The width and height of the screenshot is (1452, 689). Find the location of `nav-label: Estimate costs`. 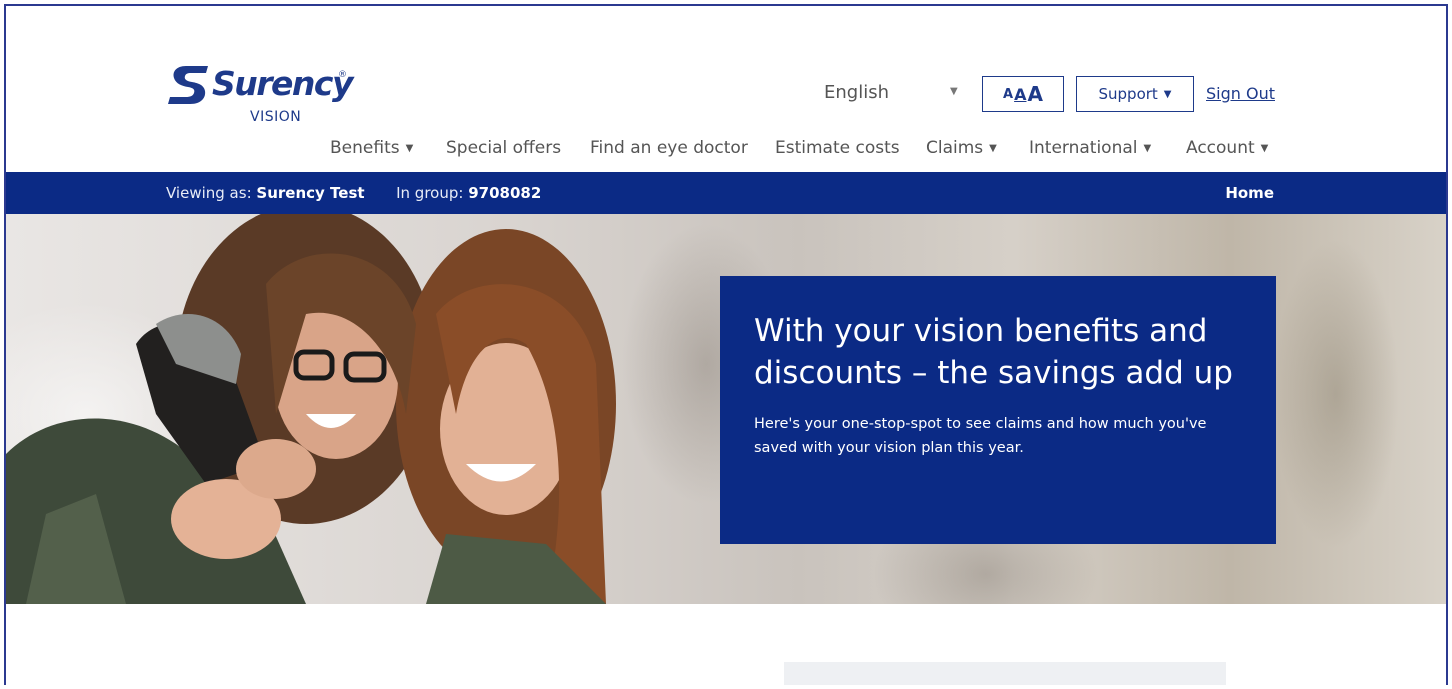

nav-label: Estimate costs is located at coordinates (837, 148).